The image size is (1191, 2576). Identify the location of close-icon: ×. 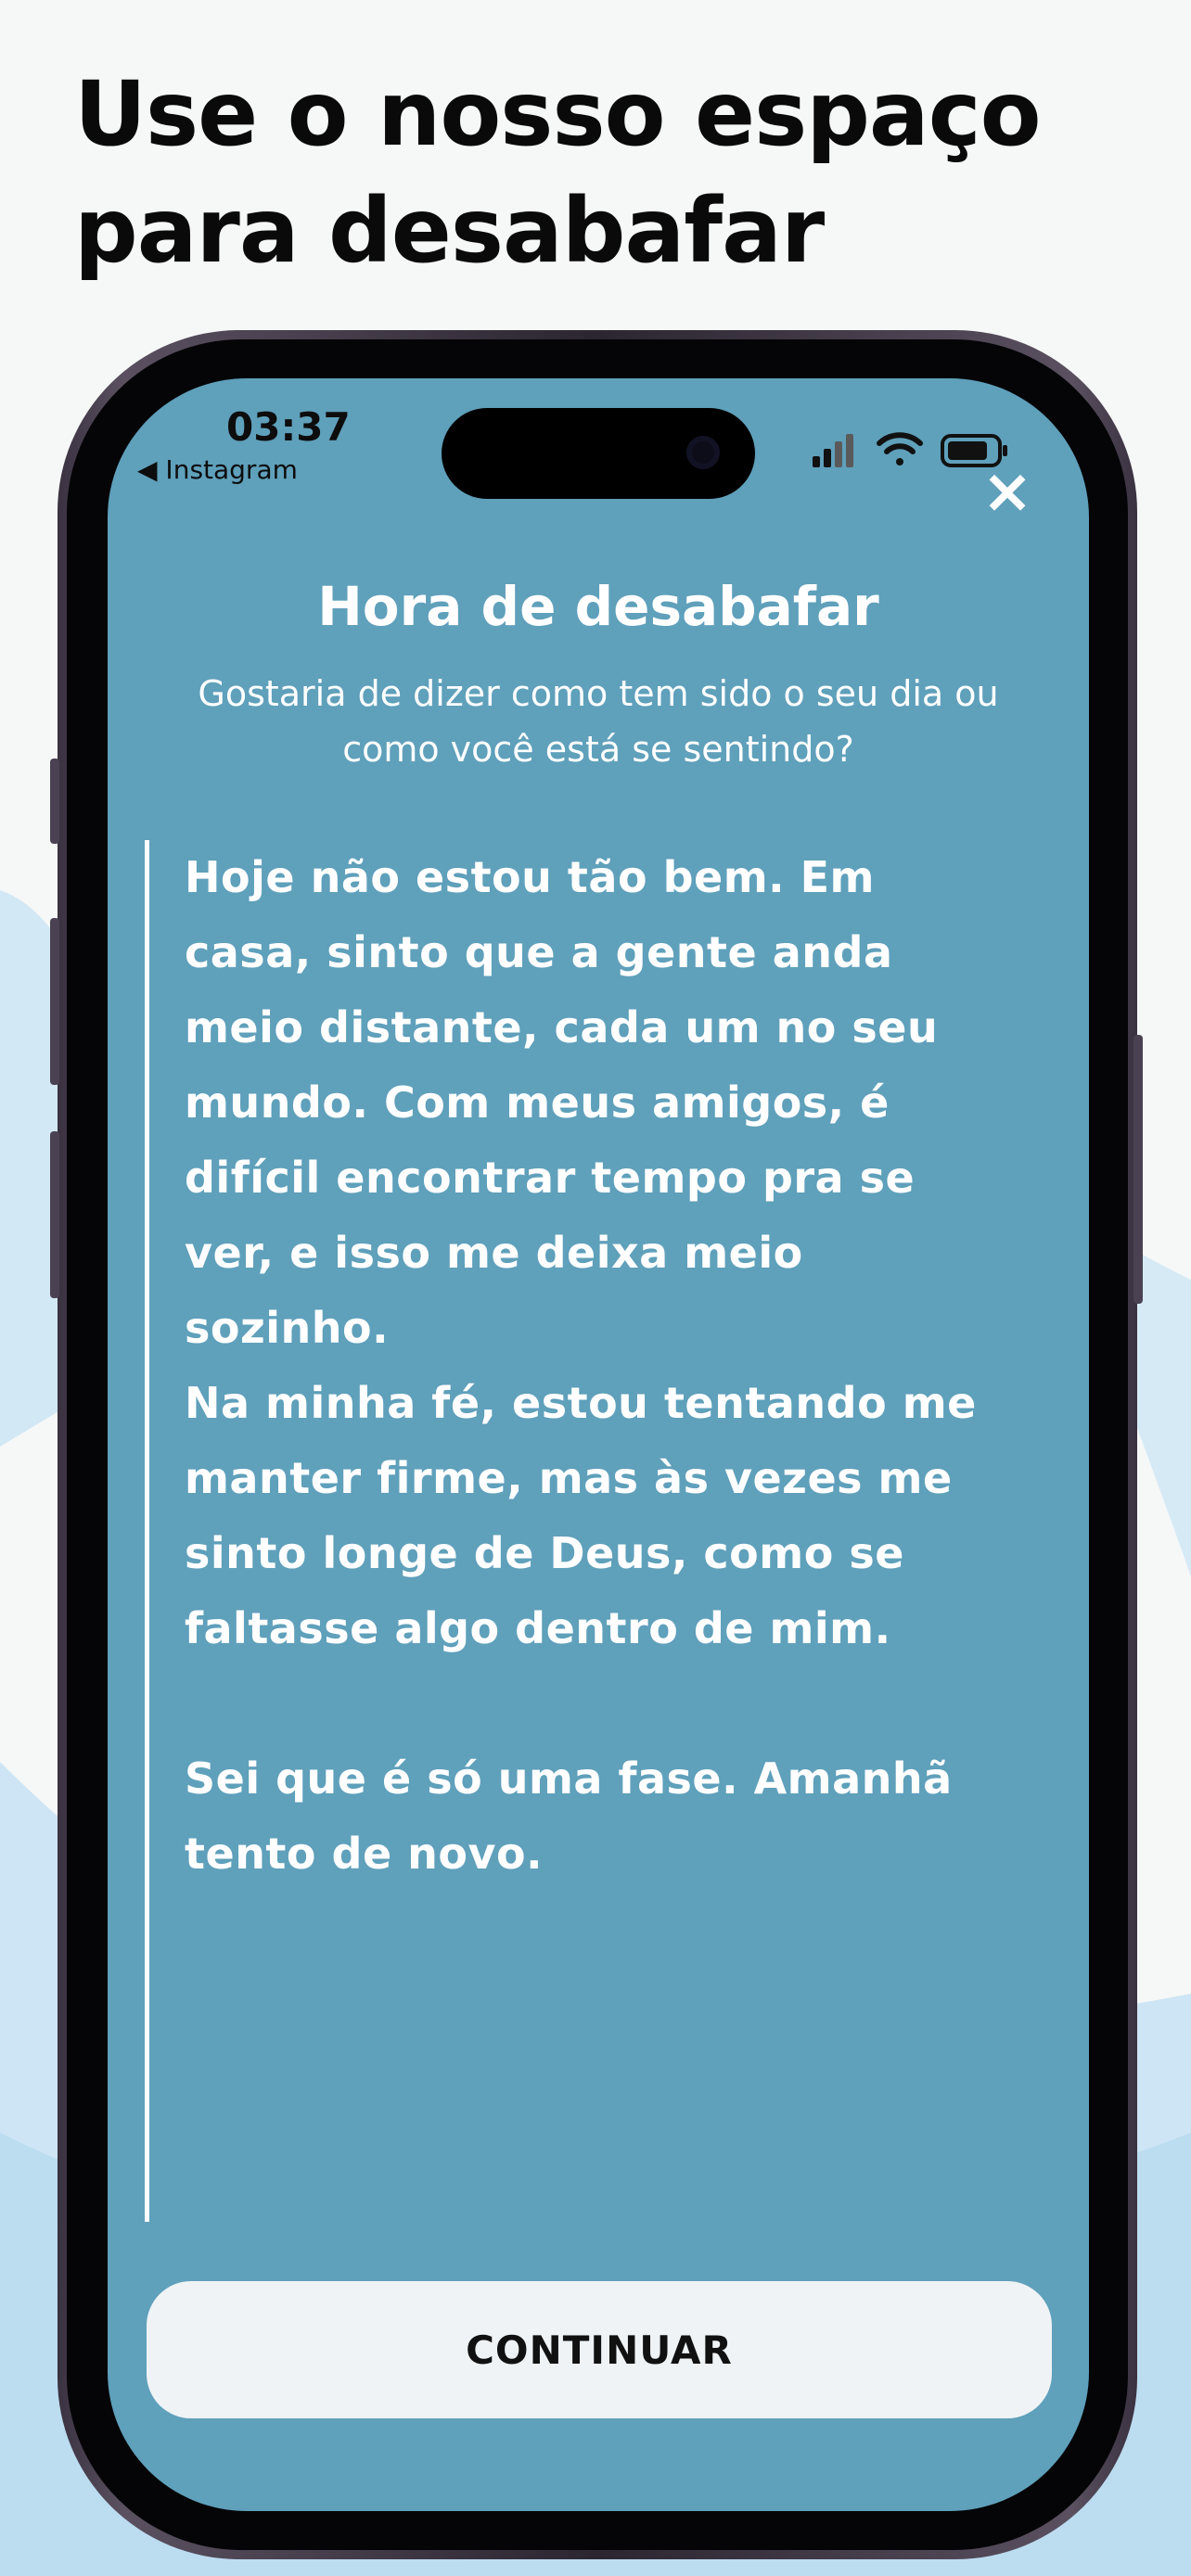
(1007, 492).